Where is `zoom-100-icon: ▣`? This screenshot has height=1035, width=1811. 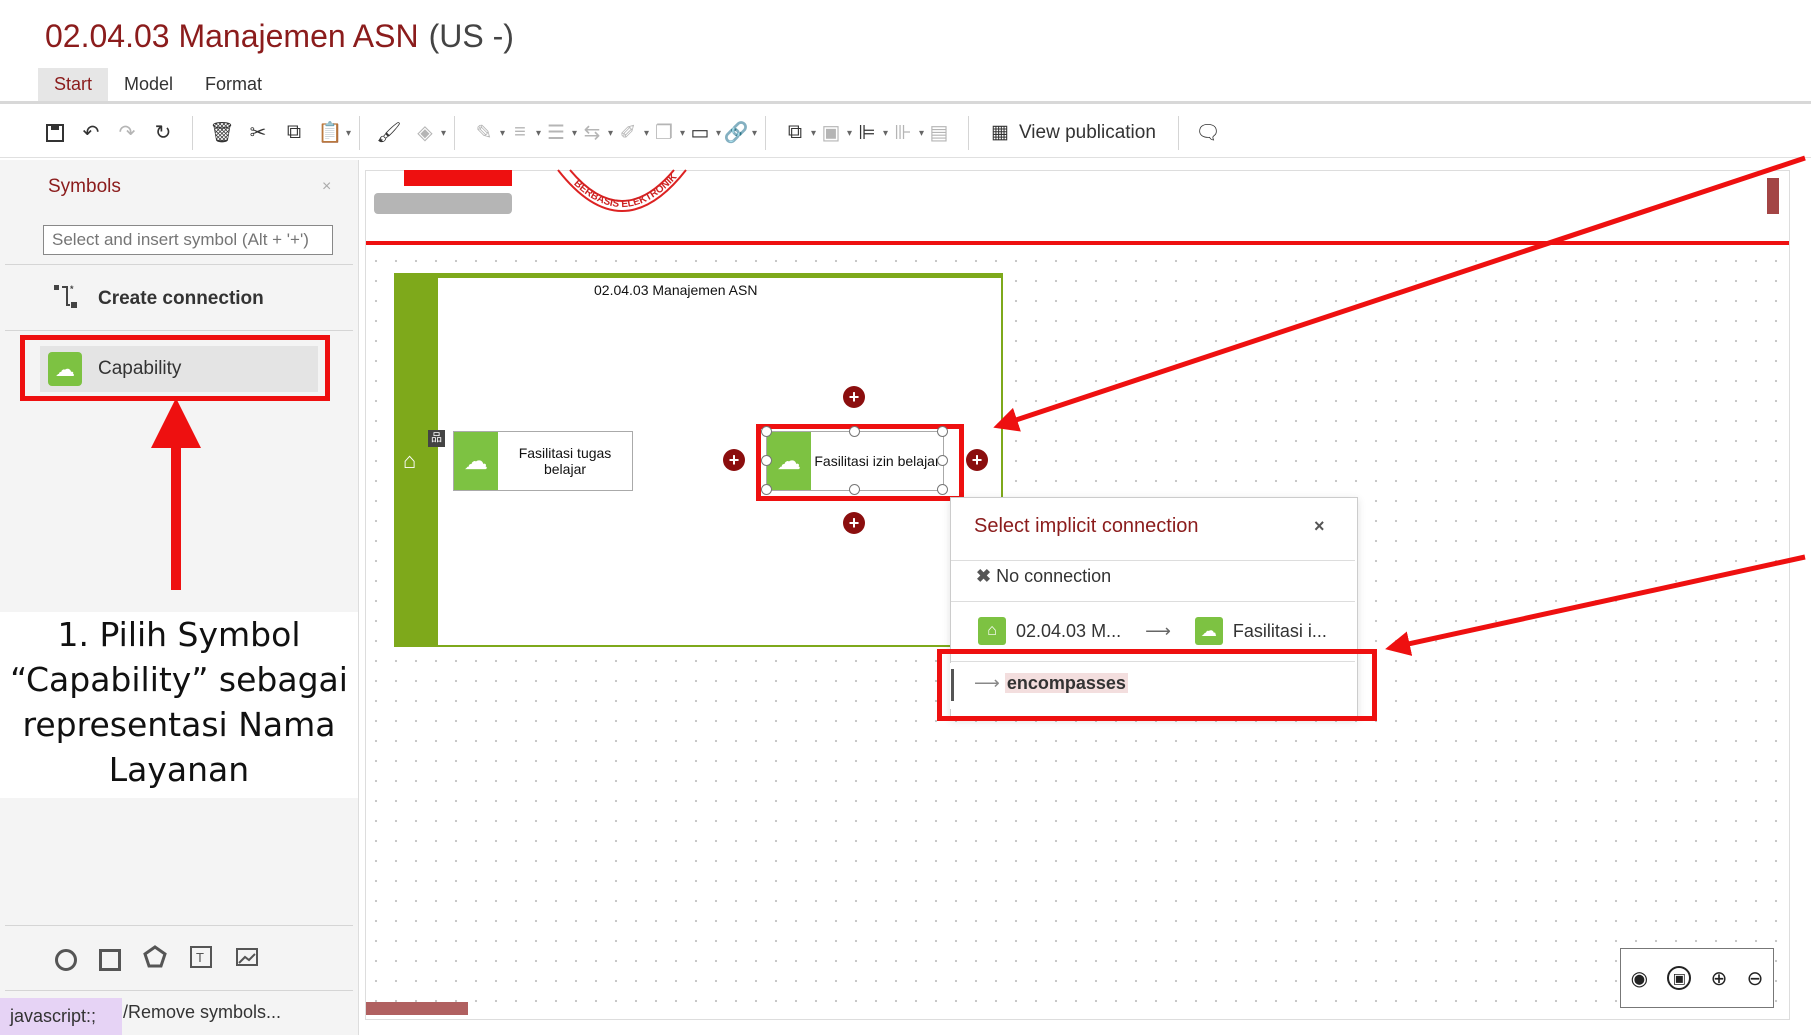 zoom-100-icon: ▣ is located at coordinates (1679, 978).